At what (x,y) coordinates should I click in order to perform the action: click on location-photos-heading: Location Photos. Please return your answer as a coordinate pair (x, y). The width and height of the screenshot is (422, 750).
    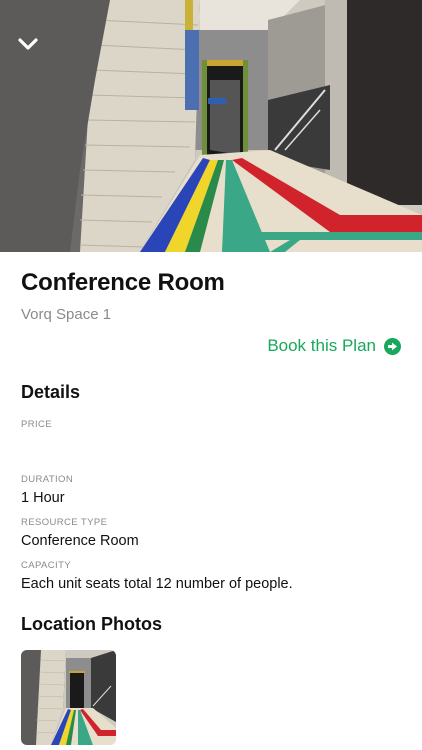
    Looking at the image, I should click on (91, 624).